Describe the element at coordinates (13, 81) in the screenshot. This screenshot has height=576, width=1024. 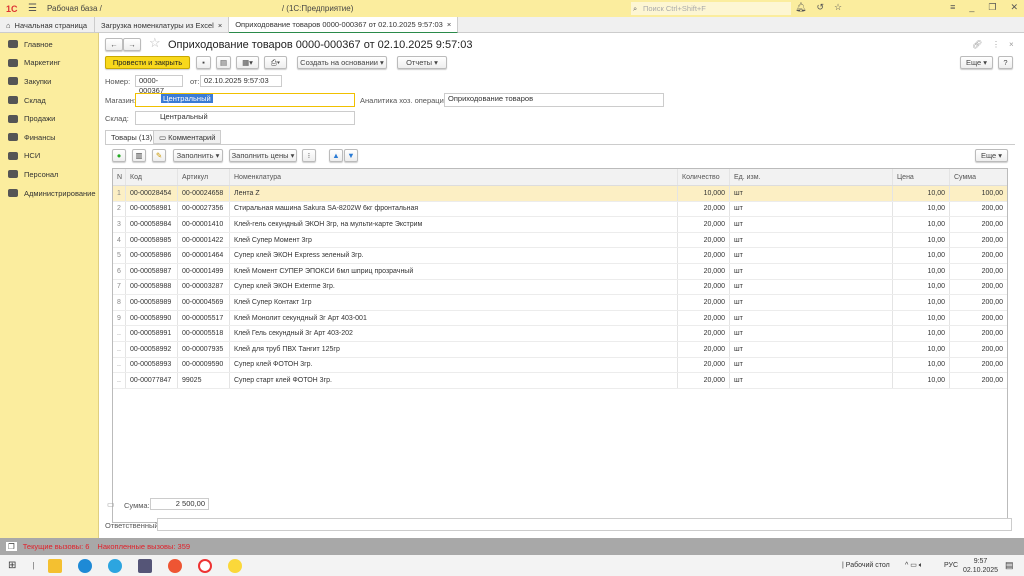
I see `purchases-icon` at that location.